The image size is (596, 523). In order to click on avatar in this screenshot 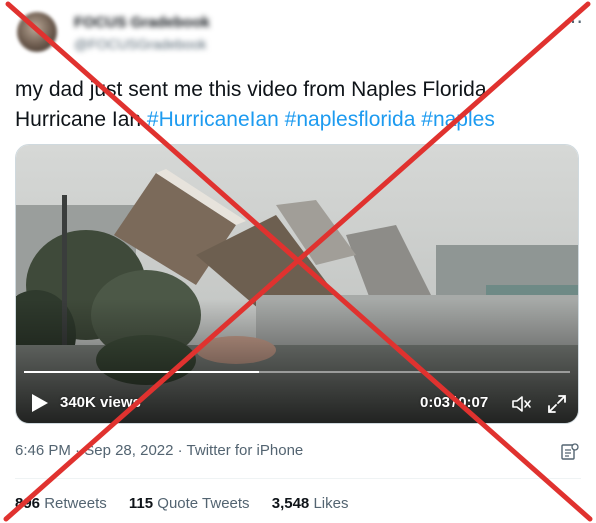, I will do `click(37, 32)`.